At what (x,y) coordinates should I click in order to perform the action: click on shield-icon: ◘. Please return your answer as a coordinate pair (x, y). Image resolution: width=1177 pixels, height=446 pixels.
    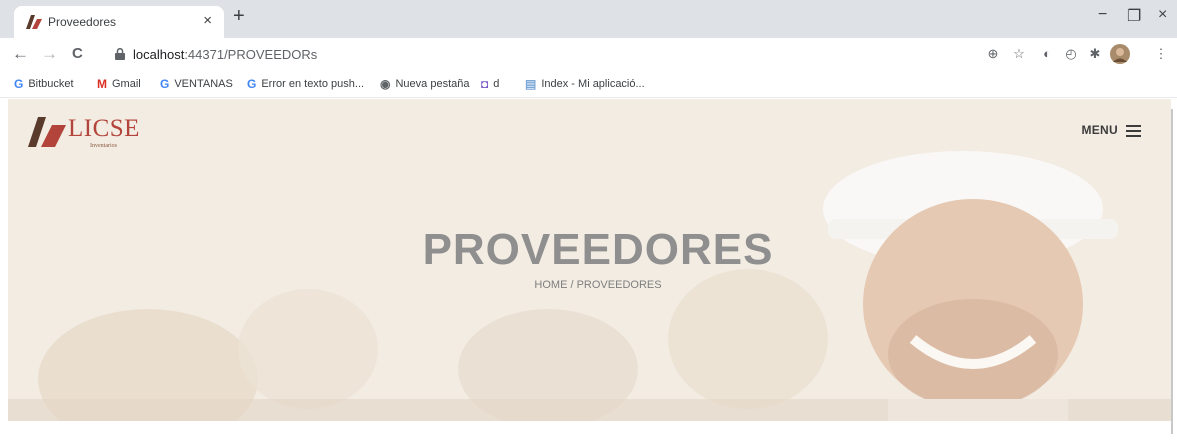
    Looking at the image, I should click on (485, 84).